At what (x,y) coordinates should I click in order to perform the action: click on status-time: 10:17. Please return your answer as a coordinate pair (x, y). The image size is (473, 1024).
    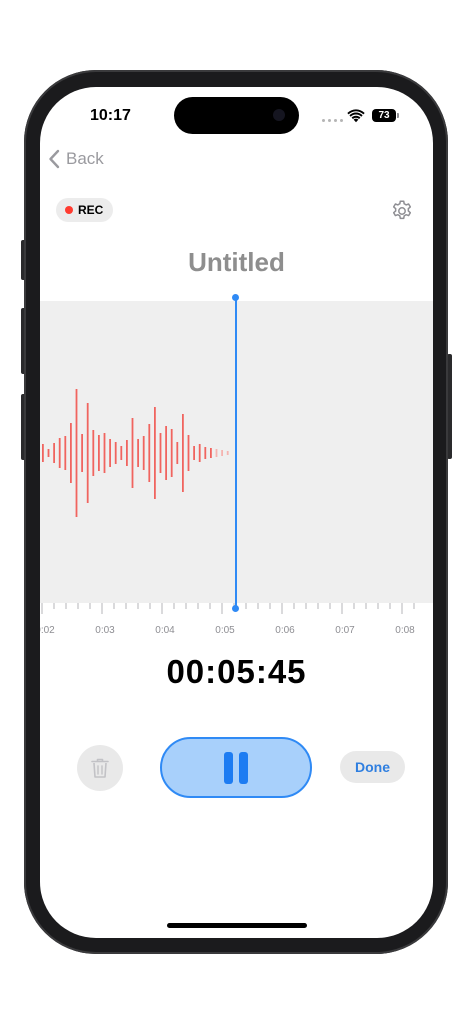
    Looking at the image, I should click on (110, 115).